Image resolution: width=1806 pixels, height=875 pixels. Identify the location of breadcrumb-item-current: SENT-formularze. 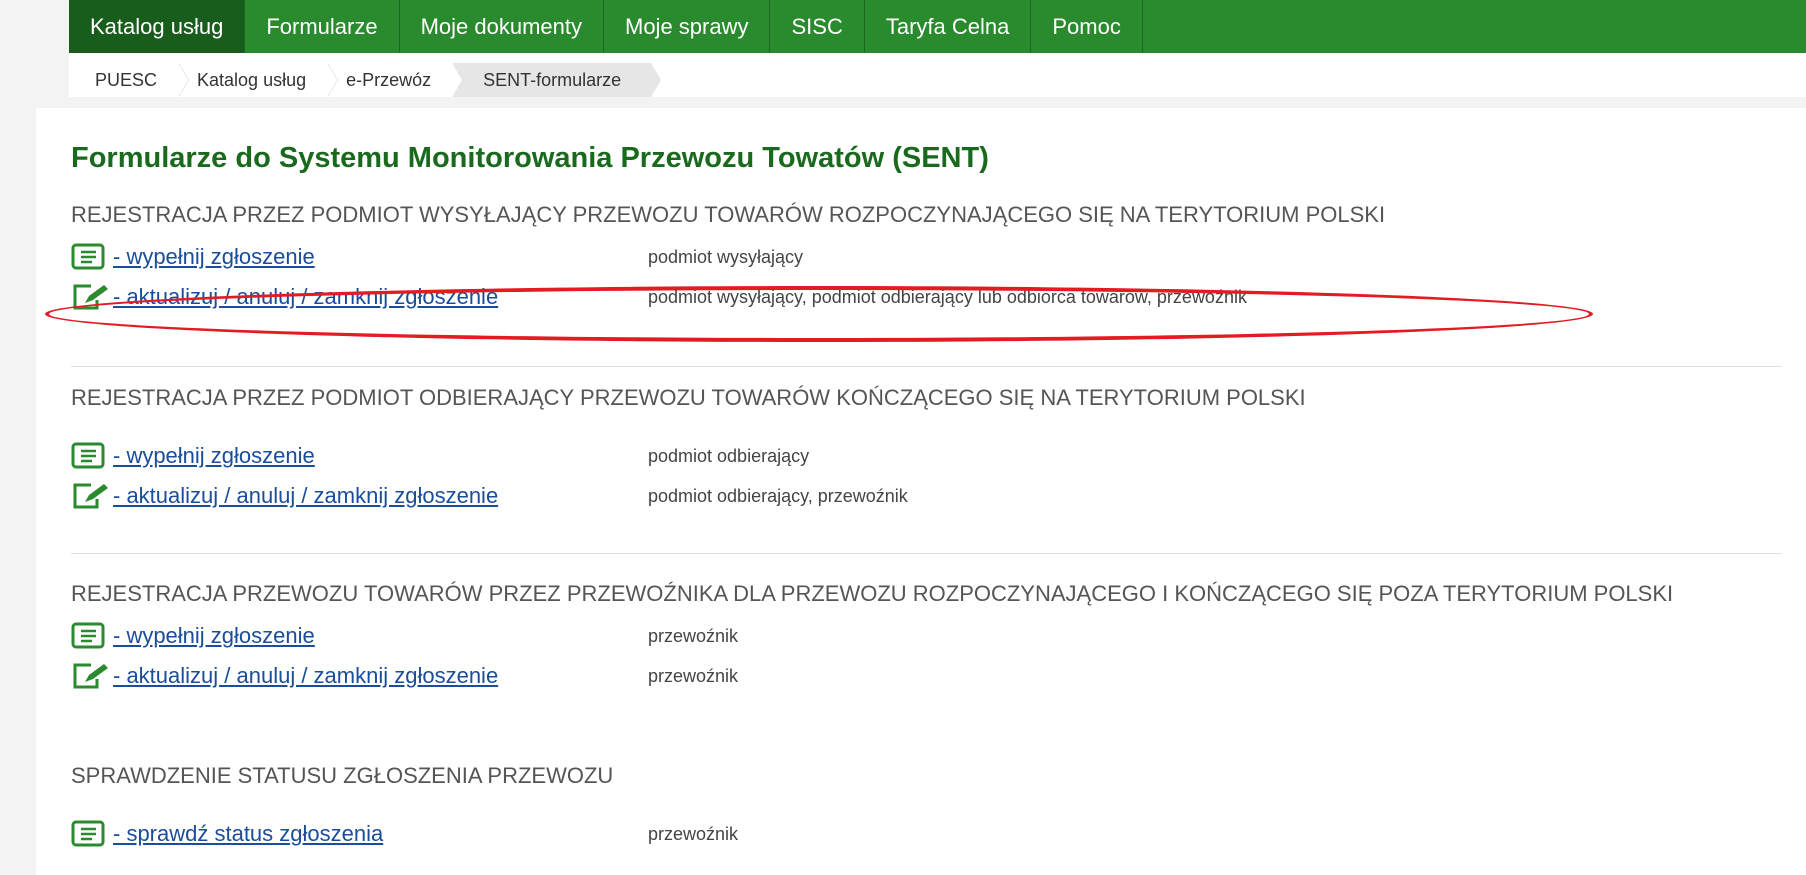
(557, 80).